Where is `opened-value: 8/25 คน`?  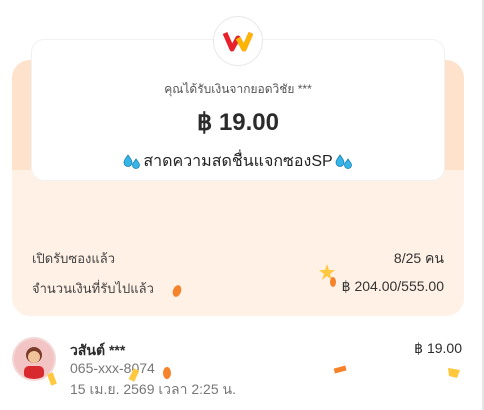 opened-value: 8/25 คน is located at coordinates (418, 258).